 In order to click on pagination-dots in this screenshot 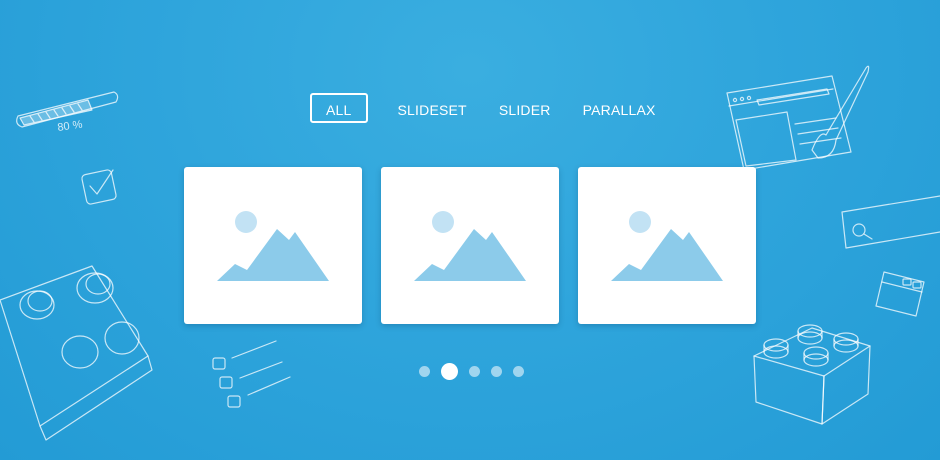, I will do `click(471, 371)`.